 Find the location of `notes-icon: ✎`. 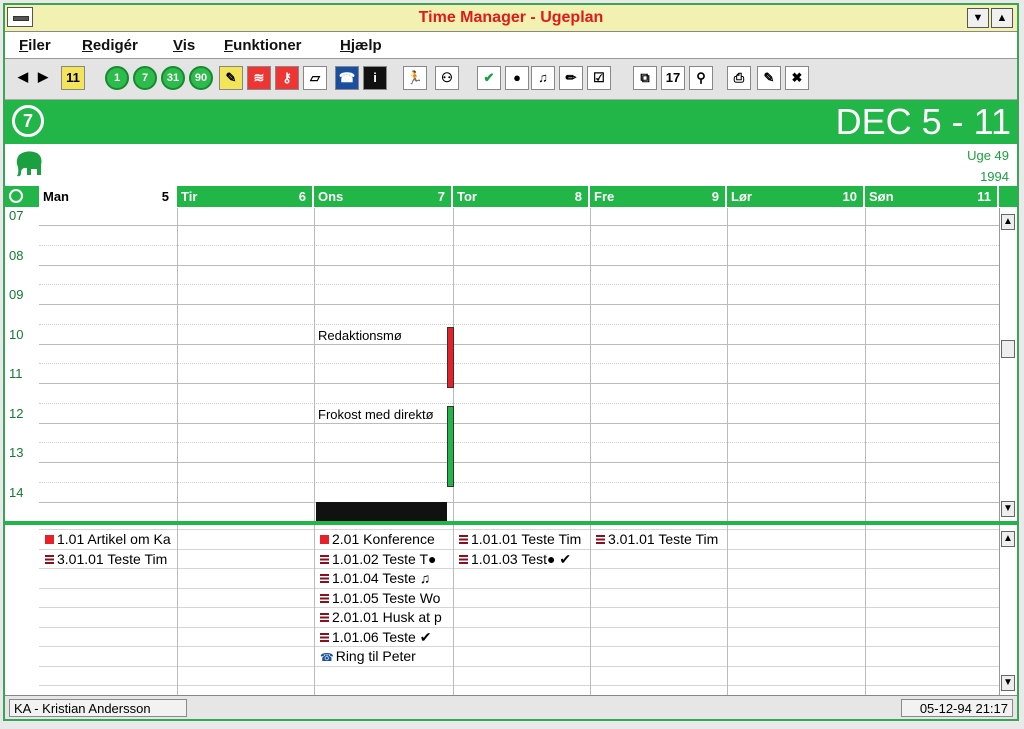

notes-icon: ✎ is located at coordinates (231, 78).